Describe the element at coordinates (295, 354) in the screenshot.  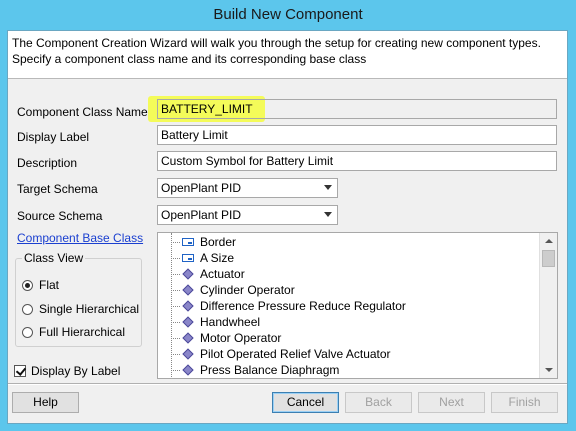
I see `tree-item-label: Pilot Operated Relief Valve Actuator` at that location.